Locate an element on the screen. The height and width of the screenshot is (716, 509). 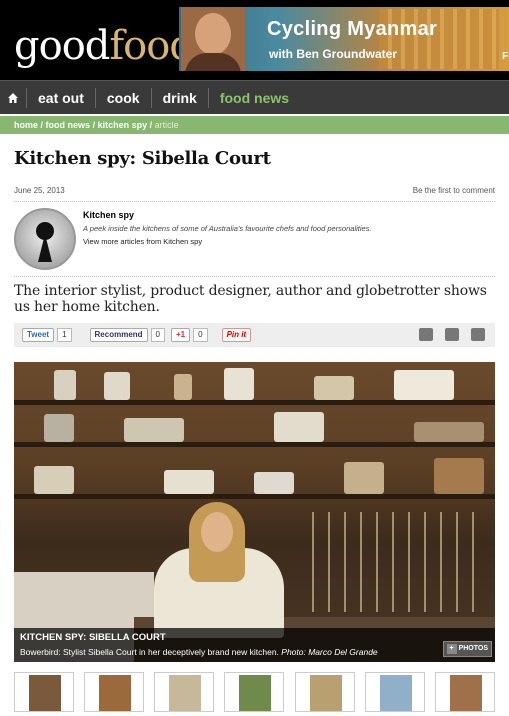
photos-button: + PHOTOS is located at coordinates (467, 649).